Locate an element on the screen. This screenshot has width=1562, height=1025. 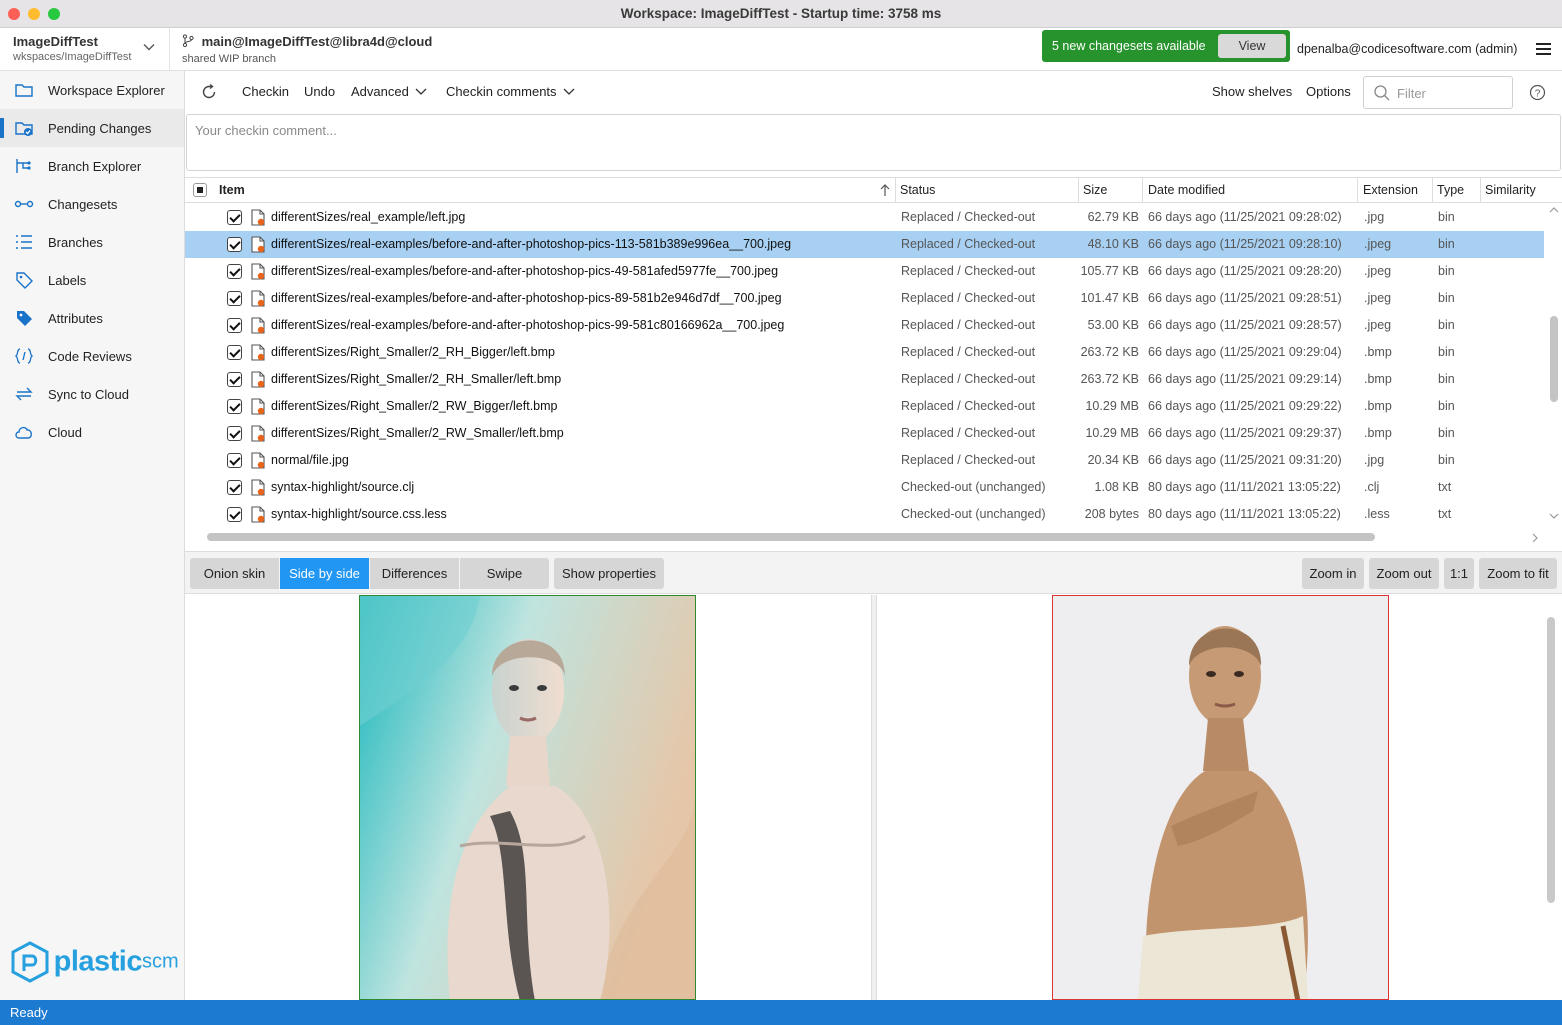
checkin-button: Checkin is located at coordinates (265, 91).